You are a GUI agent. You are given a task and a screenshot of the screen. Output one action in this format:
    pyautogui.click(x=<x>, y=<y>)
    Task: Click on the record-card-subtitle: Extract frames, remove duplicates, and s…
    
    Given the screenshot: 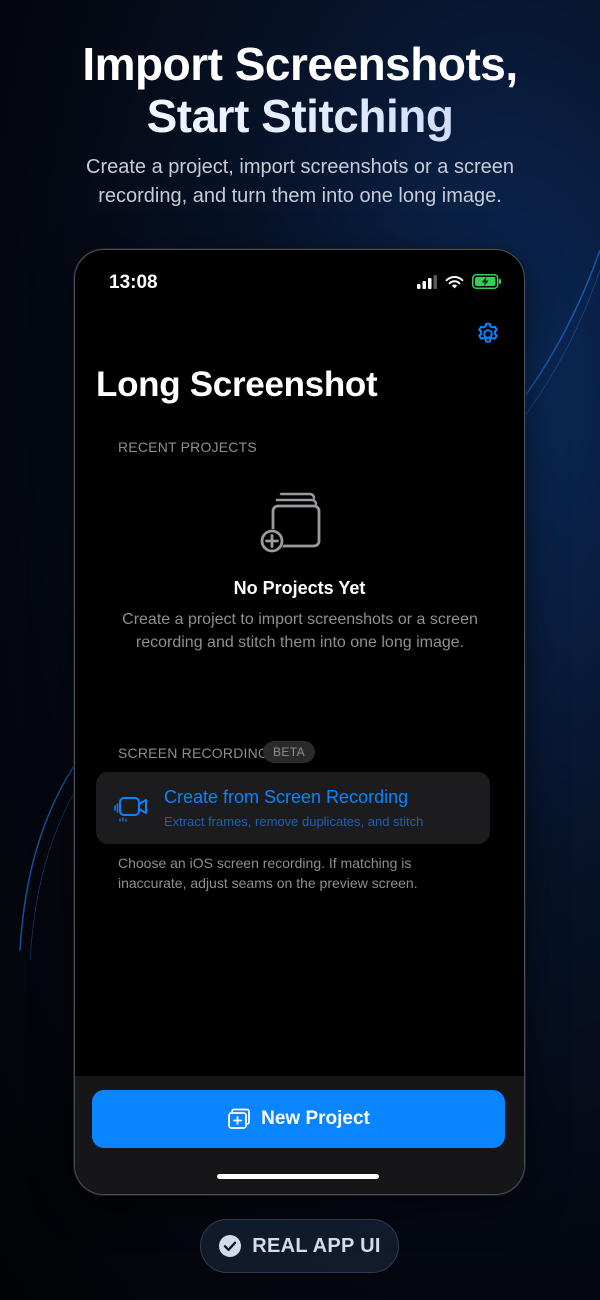 What is the action you would take?
    pyautogui.click(x=294, y=821)
    